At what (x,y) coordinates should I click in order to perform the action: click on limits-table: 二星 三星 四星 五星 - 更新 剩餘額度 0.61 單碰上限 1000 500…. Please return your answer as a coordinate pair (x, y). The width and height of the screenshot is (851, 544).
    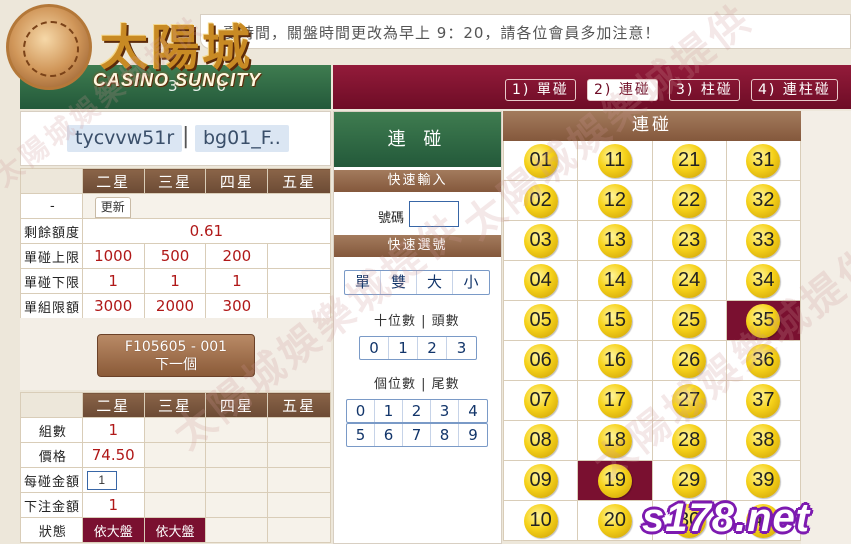
    Looking at the image, I should click on (176, 243).